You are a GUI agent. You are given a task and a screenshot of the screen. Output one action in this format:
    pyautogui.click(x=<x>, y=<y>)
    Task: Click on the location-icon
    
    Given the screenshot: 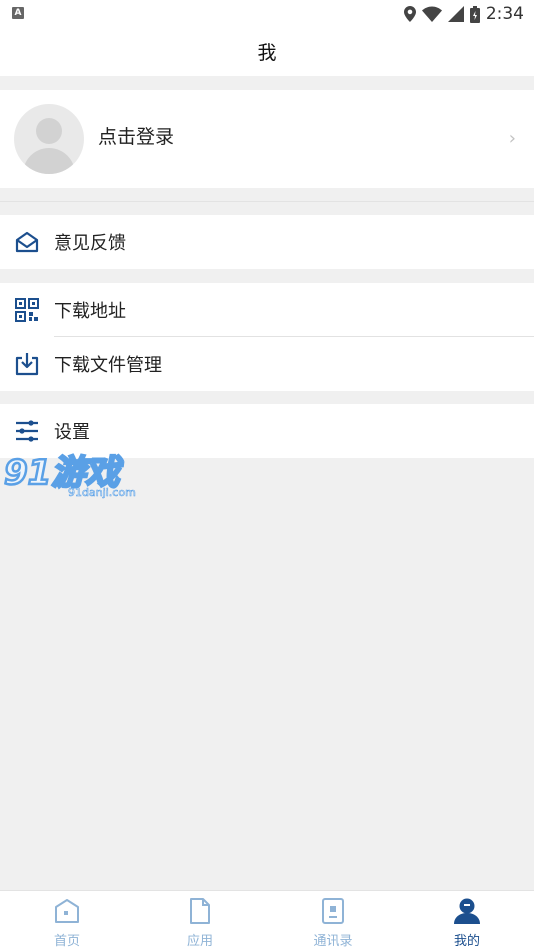 What is the action you would take?
    pyautogui.click(x=409, y=14)
    